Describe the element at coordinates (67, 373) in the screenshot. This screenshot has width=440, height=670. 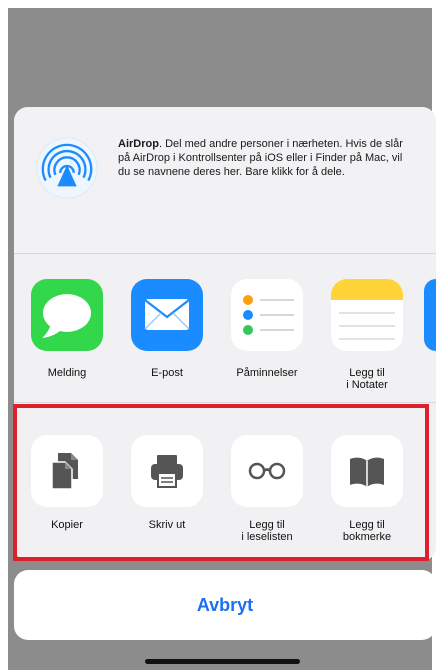
I see `messages-label: Melding` at that location.